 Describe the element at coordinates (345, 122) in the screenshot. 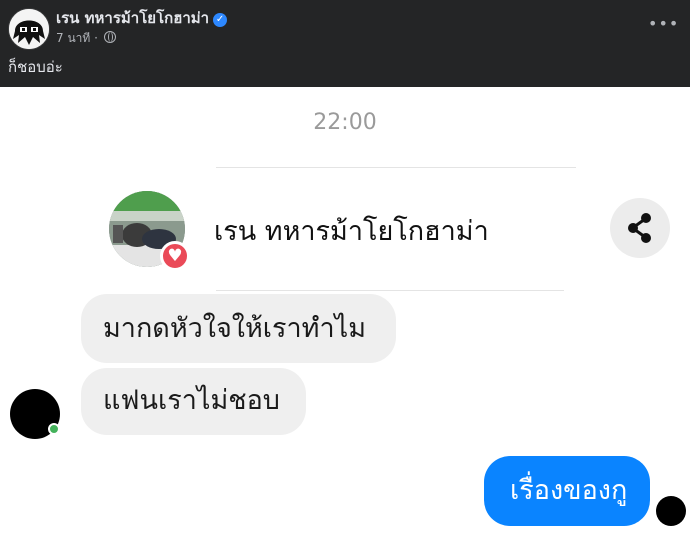

I see `chat-timestamp: 22:00` at that location.